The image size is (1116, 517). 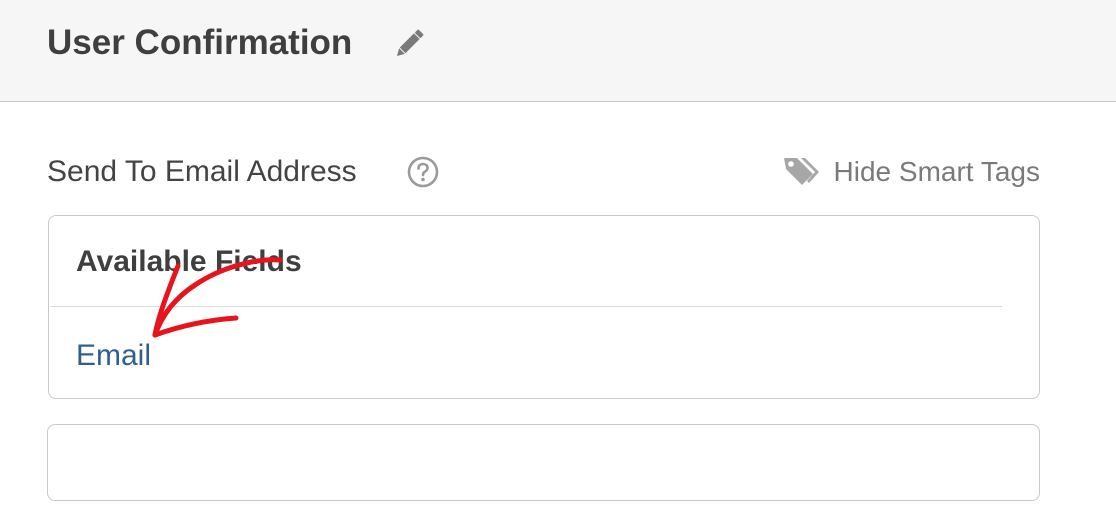 What do you see at coordinates (423, 172) in the screenshot?
I see `question-circle-icon` at bounding box center [423, 172].